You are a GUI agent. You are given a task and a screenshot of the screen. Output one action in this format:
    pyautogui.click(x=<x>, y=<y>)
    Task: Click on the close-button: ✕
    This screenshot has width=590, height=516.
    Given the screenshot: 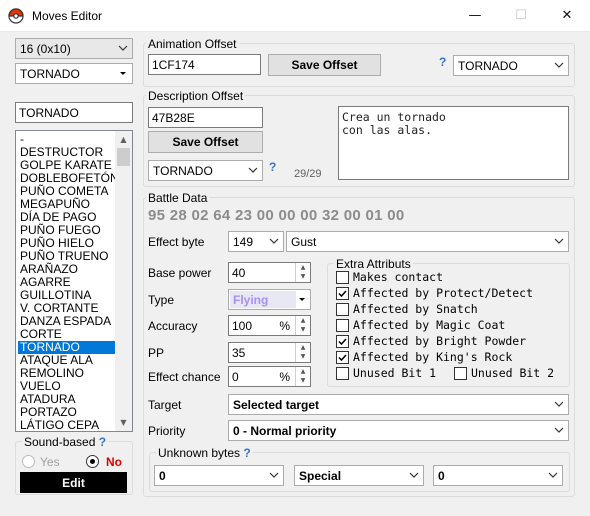 What is the action you would take?
    pyautogui.click(x=567, y=15)
    